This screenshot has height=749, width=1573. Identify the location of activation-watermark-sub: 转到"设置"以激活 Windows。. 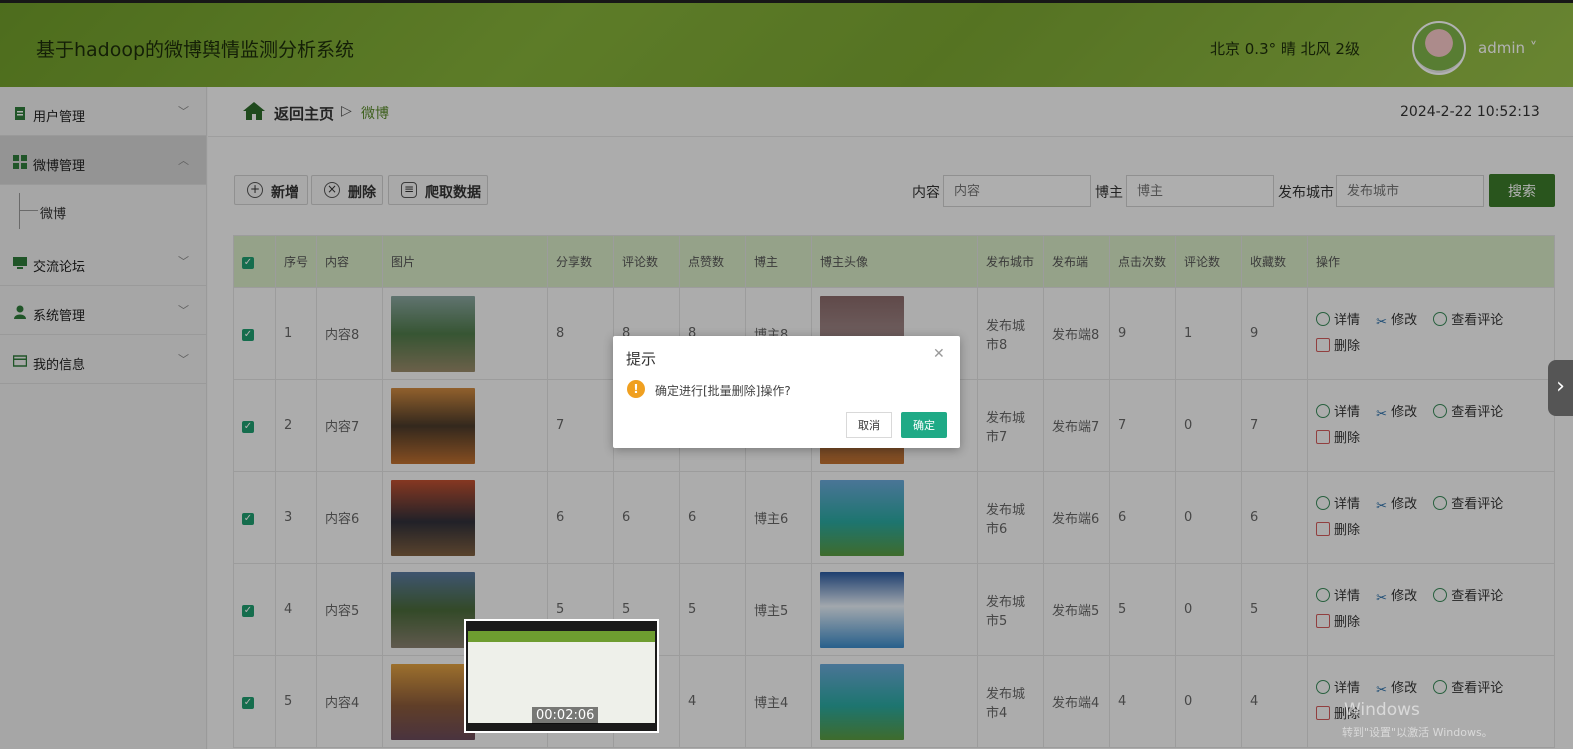
(1417, 732).